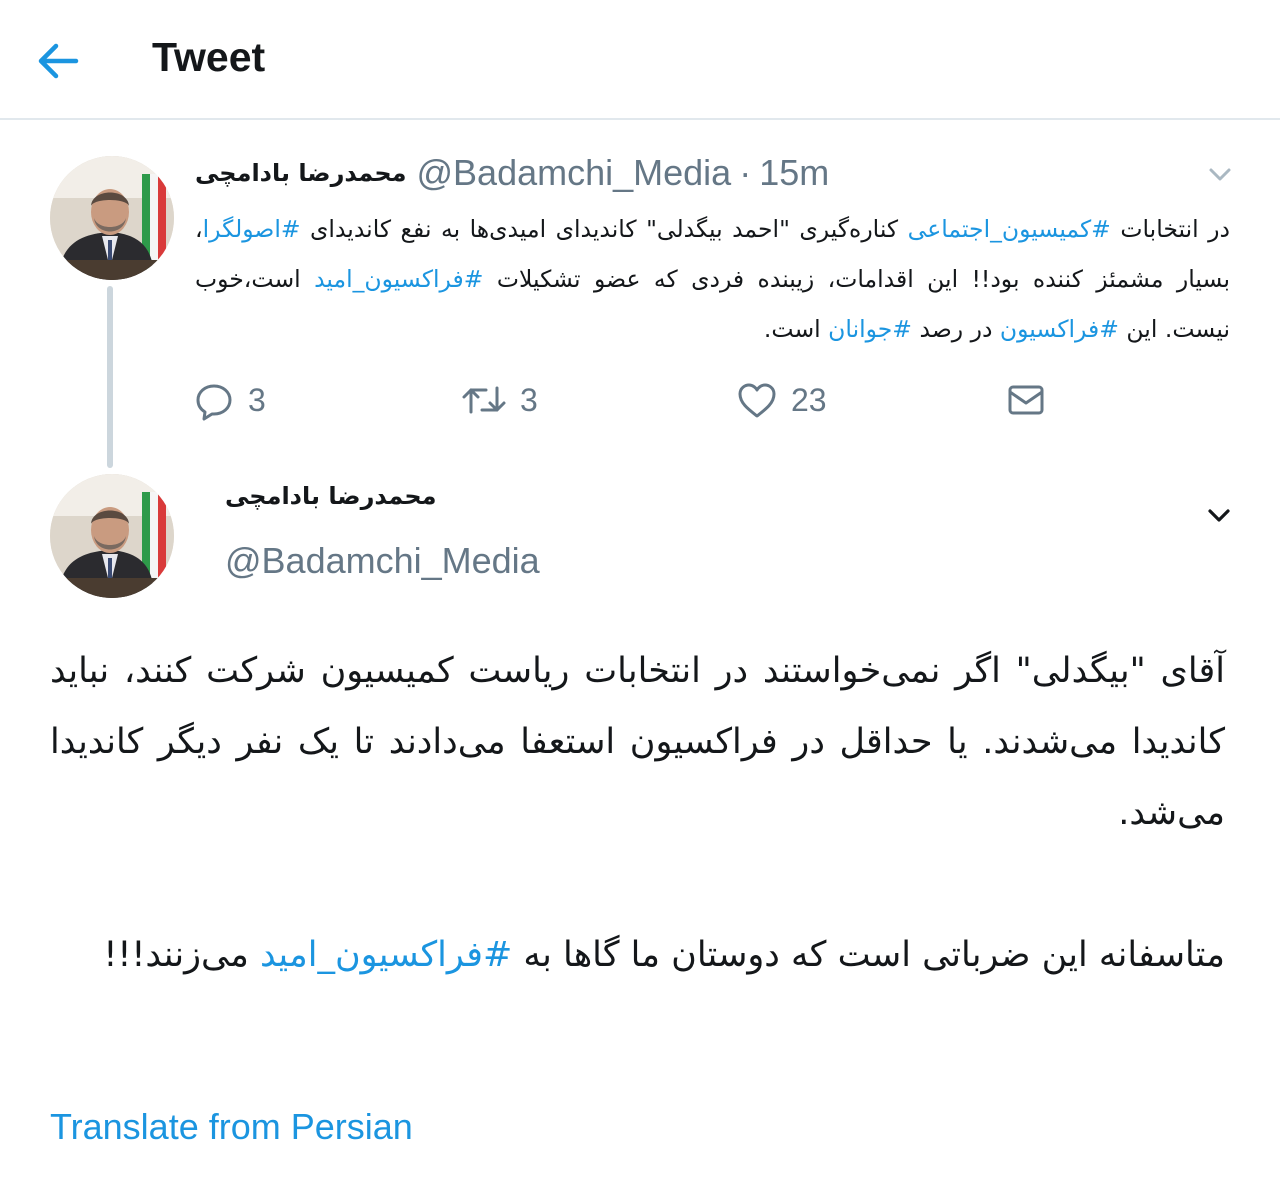 The image size is (1280, 1190). Describe the element at coordinates (956, 329) in the screenshot. I see `tweet-text-segment: در رصد` at that location.